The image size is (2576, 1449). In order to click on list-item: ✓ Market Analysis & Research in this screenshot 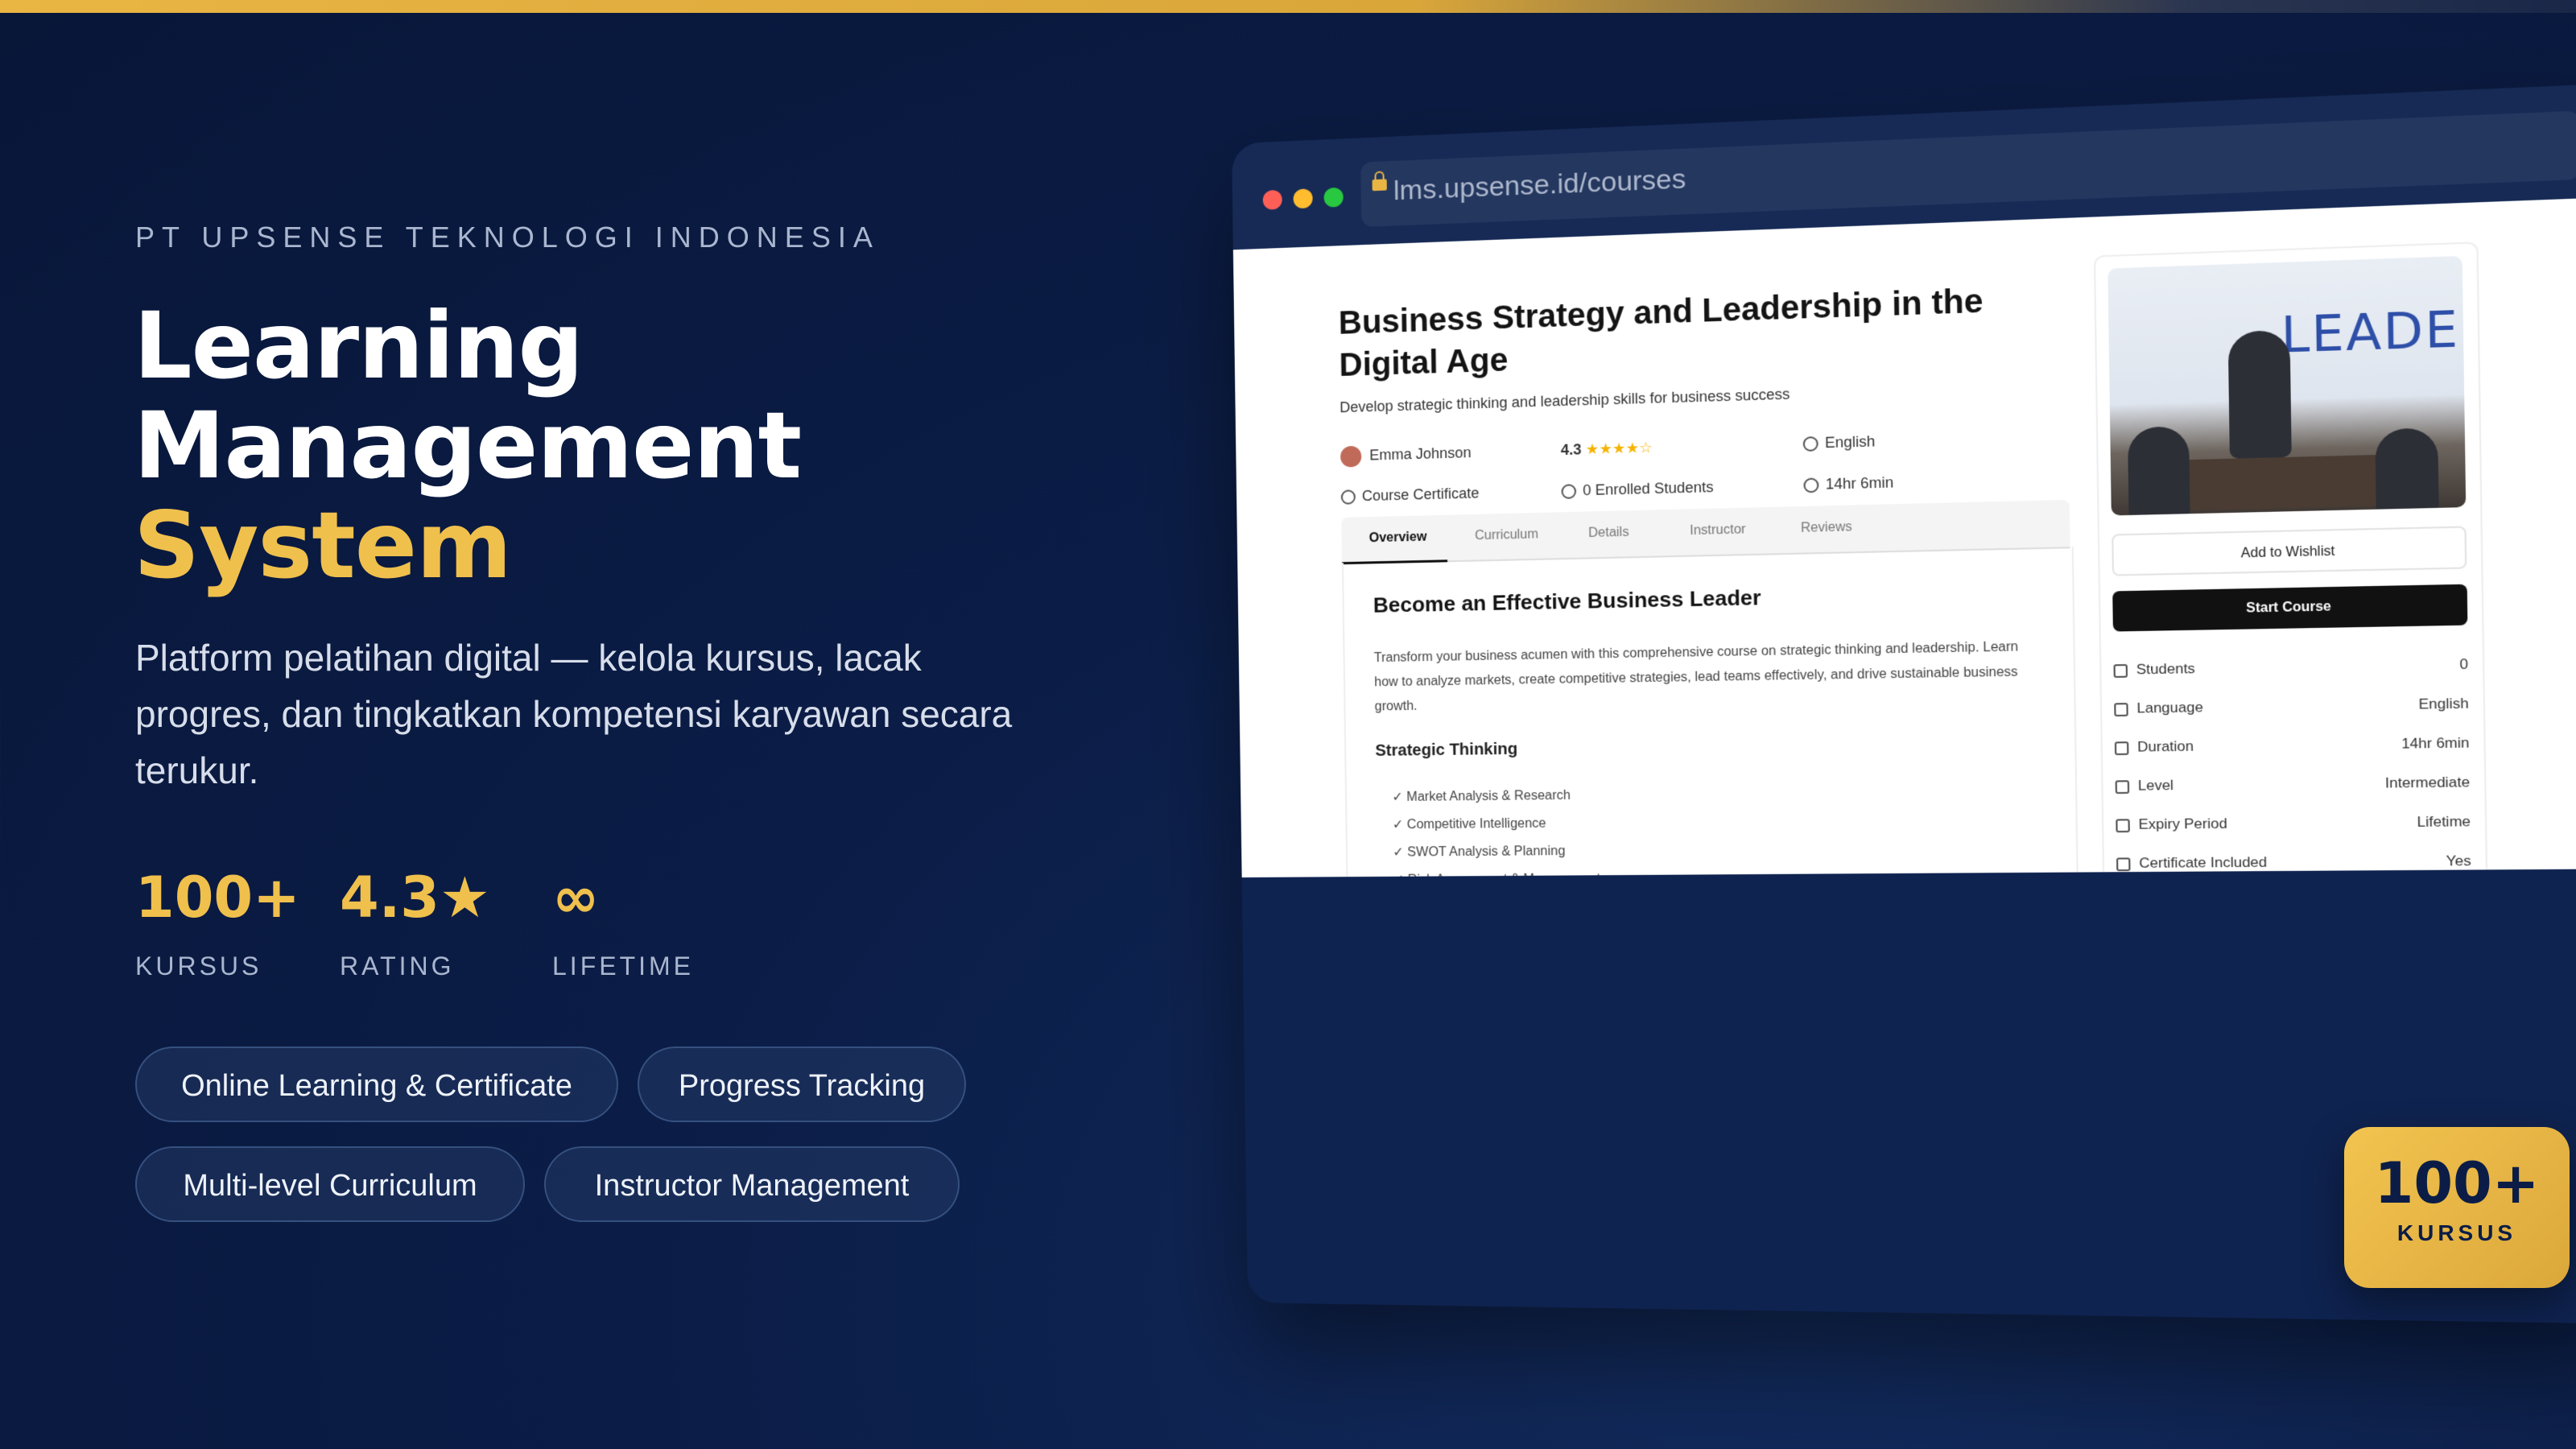, I will do `click(1481, 796)`.